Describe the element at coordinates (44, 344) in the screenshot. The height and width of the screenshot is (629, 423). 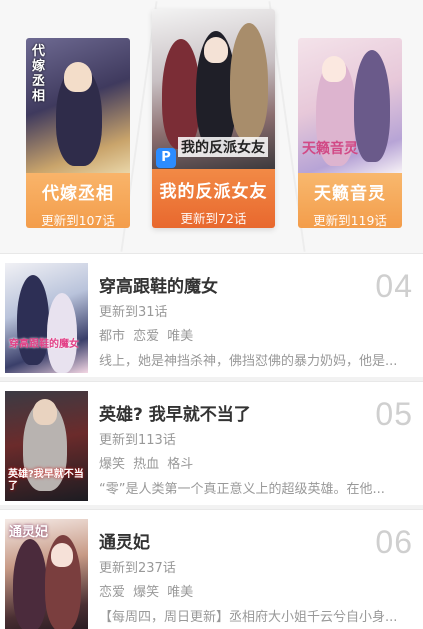
I see `cover-title-art: 穿高跟鞋的魔女` at that location.